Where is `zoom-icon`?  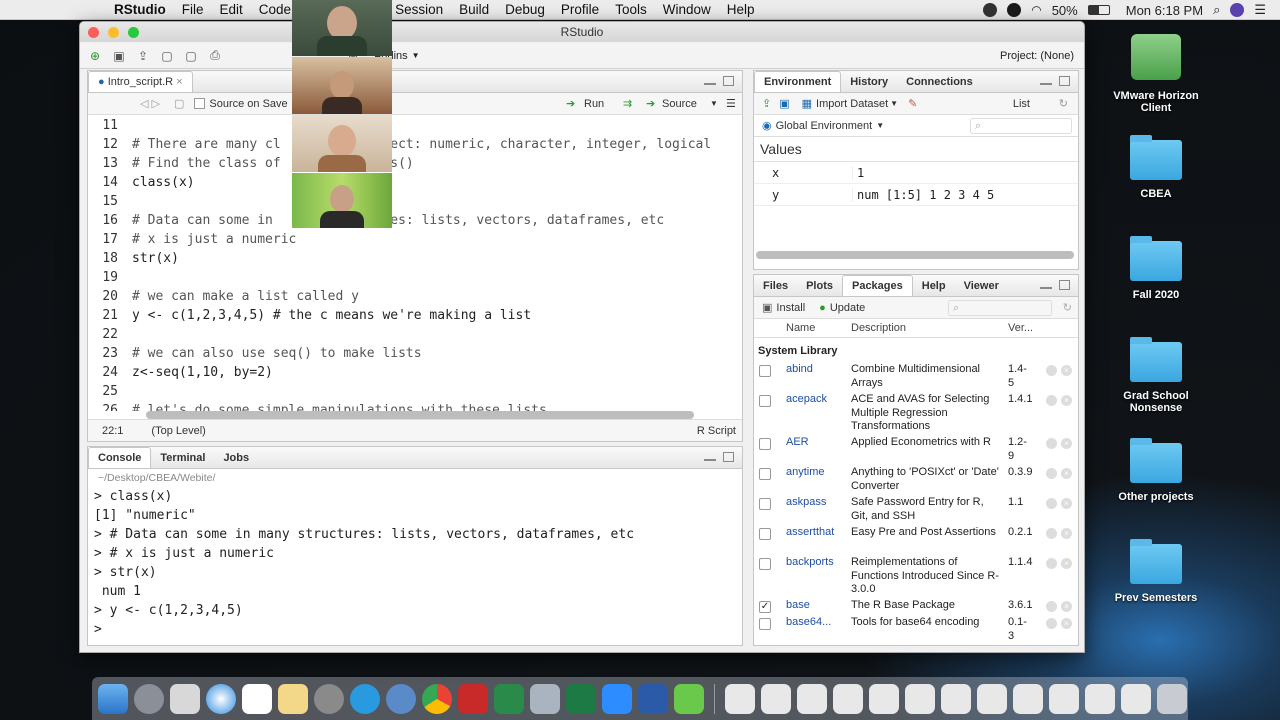 zoom-icon is located at coordinates (617, 698).